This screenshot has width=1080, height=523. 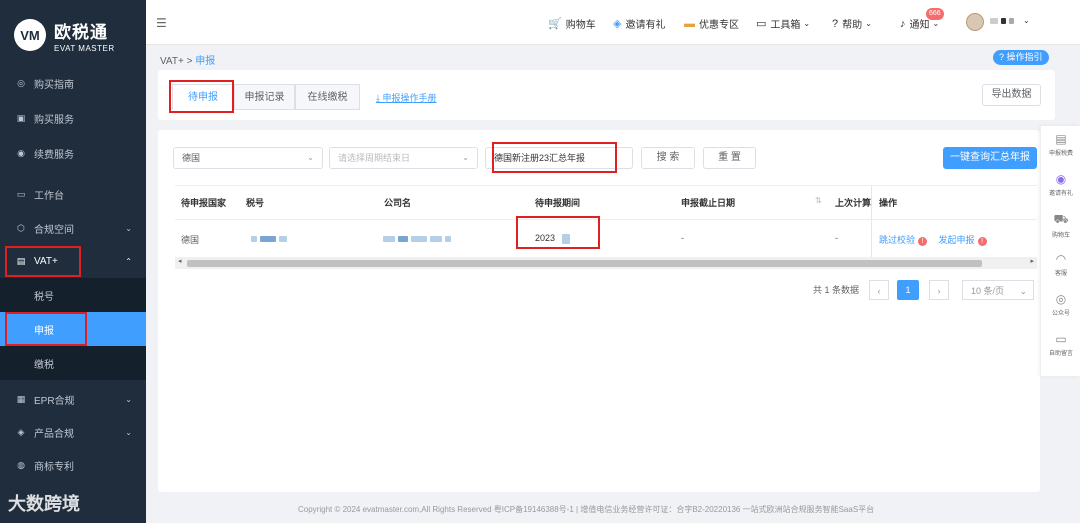 What do you see at coordinates (54, 155) in the screenshot?
I see `sidebar-item-label: 续费服务` at bounding box center [54, 155].